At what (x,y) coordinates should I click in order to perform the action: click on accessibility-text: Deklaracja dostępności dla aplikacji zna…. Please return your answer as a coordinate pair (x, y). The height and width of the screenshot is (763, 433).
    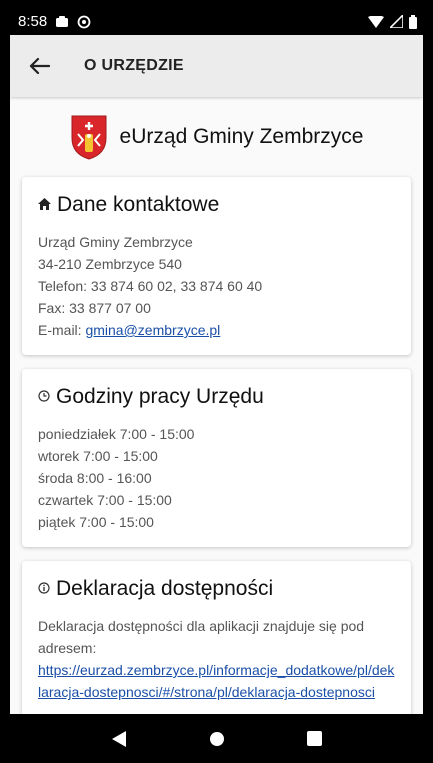
    Looking at the image, I should click on (201, 637).